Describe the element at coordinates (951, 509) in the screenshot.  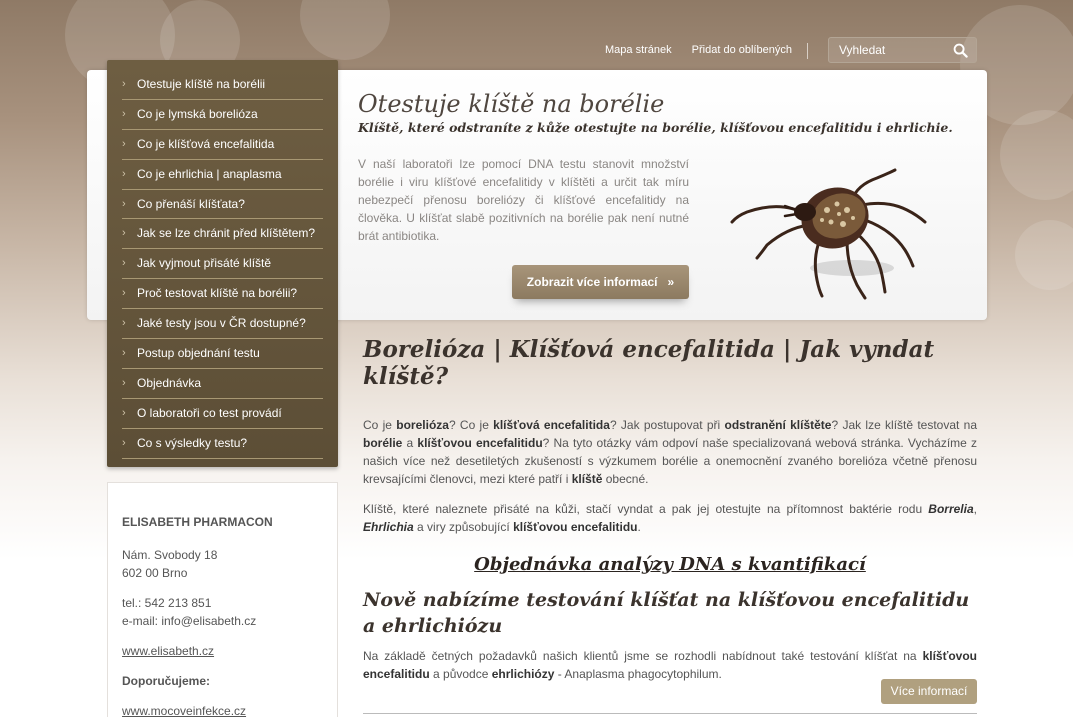
I see `bold-text: Borrelia` at that location.